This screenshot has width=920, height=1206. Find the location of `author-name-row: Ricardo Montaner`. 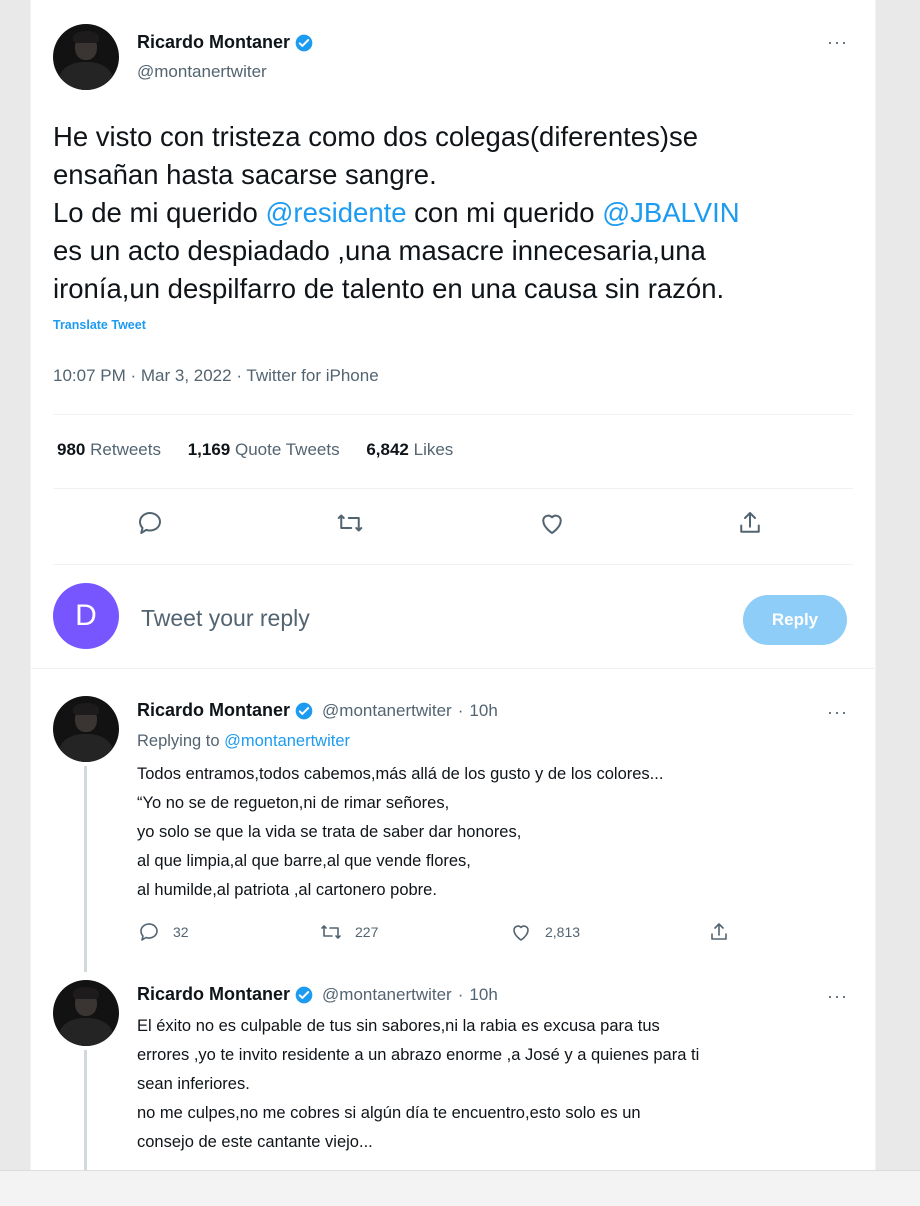

author-name-row: Ricardo Montaner is located at coordinates (225, 42).